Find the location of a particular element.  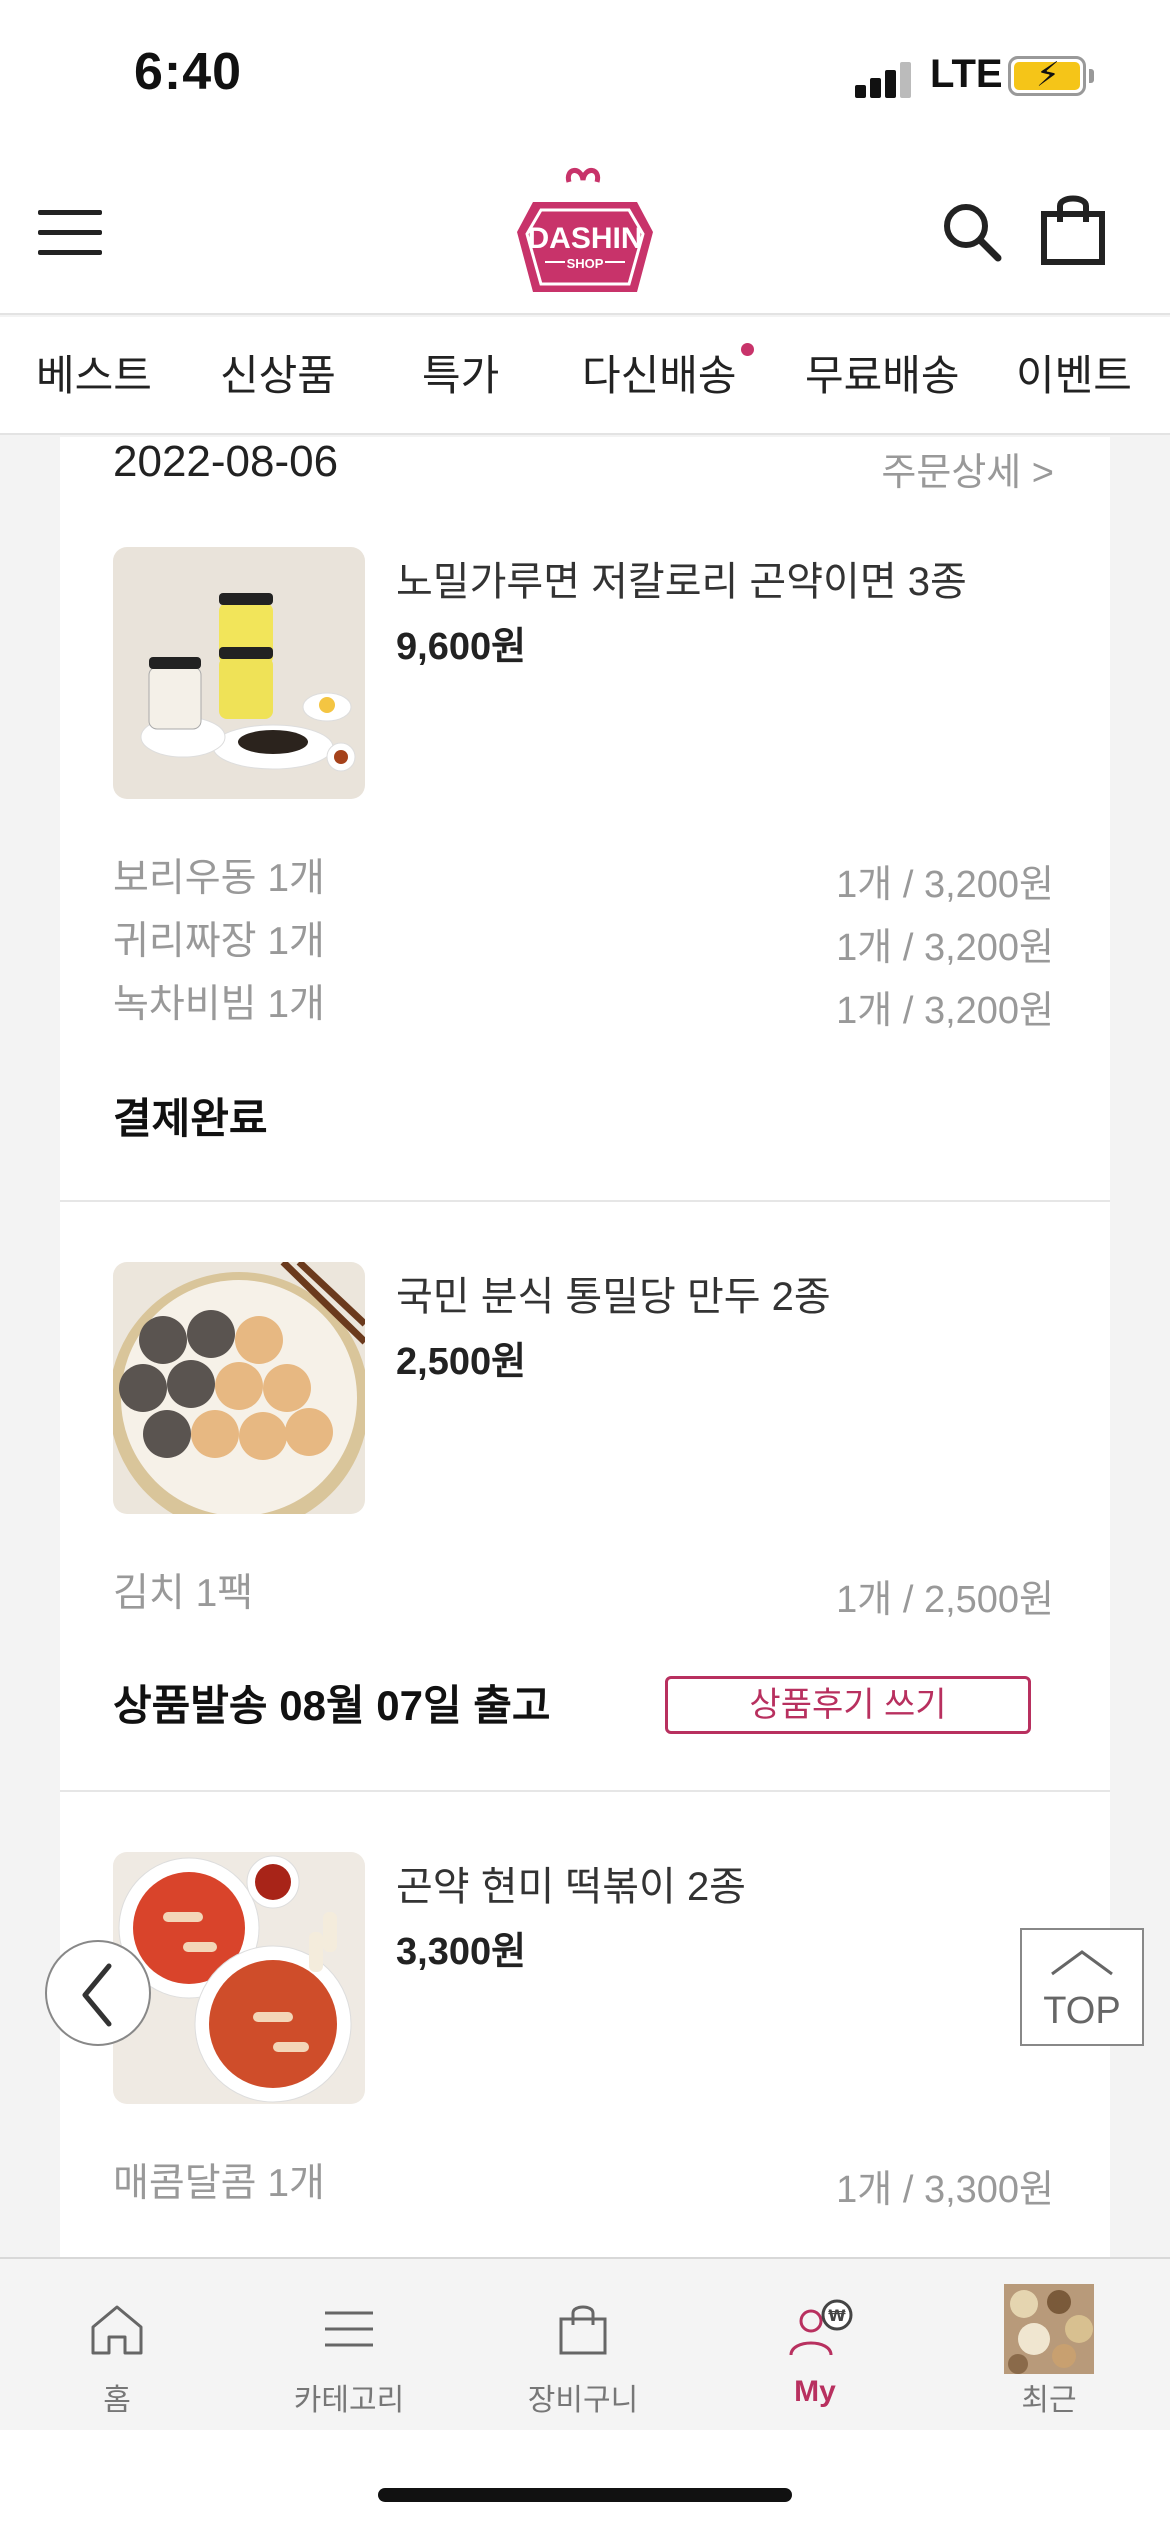

back-button is located at coordinates (98, 1993).